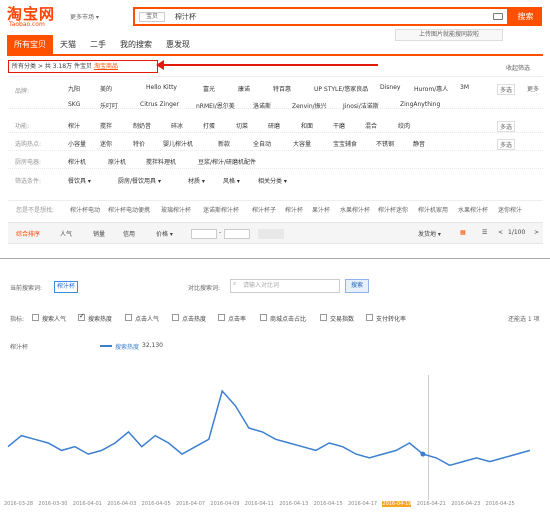 The height and width of the screenshot is (523, 550). What do you see at coordinates (429, 233) in the screenshot?
I see `ship-from-dropdown: 发货地 ▾` at bounding box center [429, 233].